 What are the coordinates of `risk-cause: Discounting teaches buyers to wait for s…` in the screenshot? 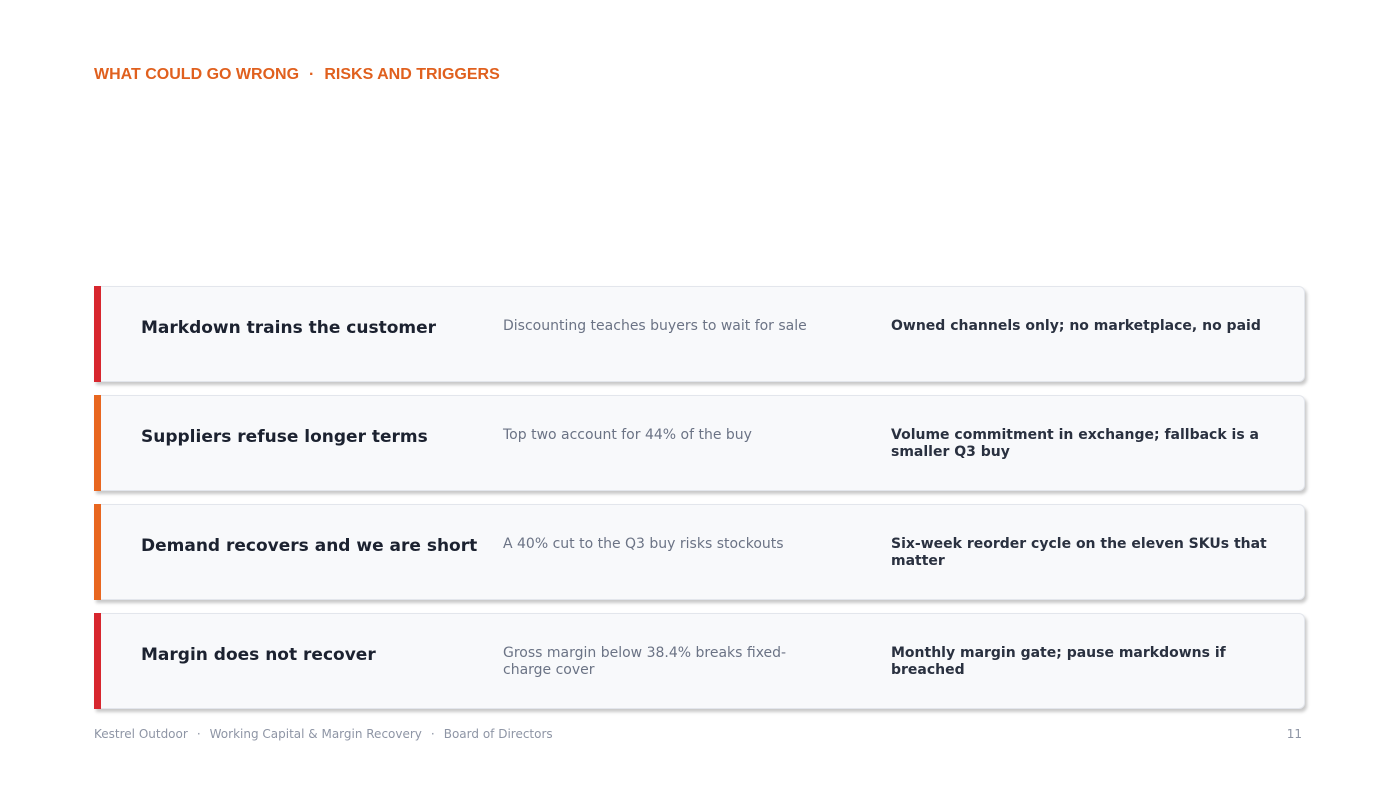 It's located at (655, 326).